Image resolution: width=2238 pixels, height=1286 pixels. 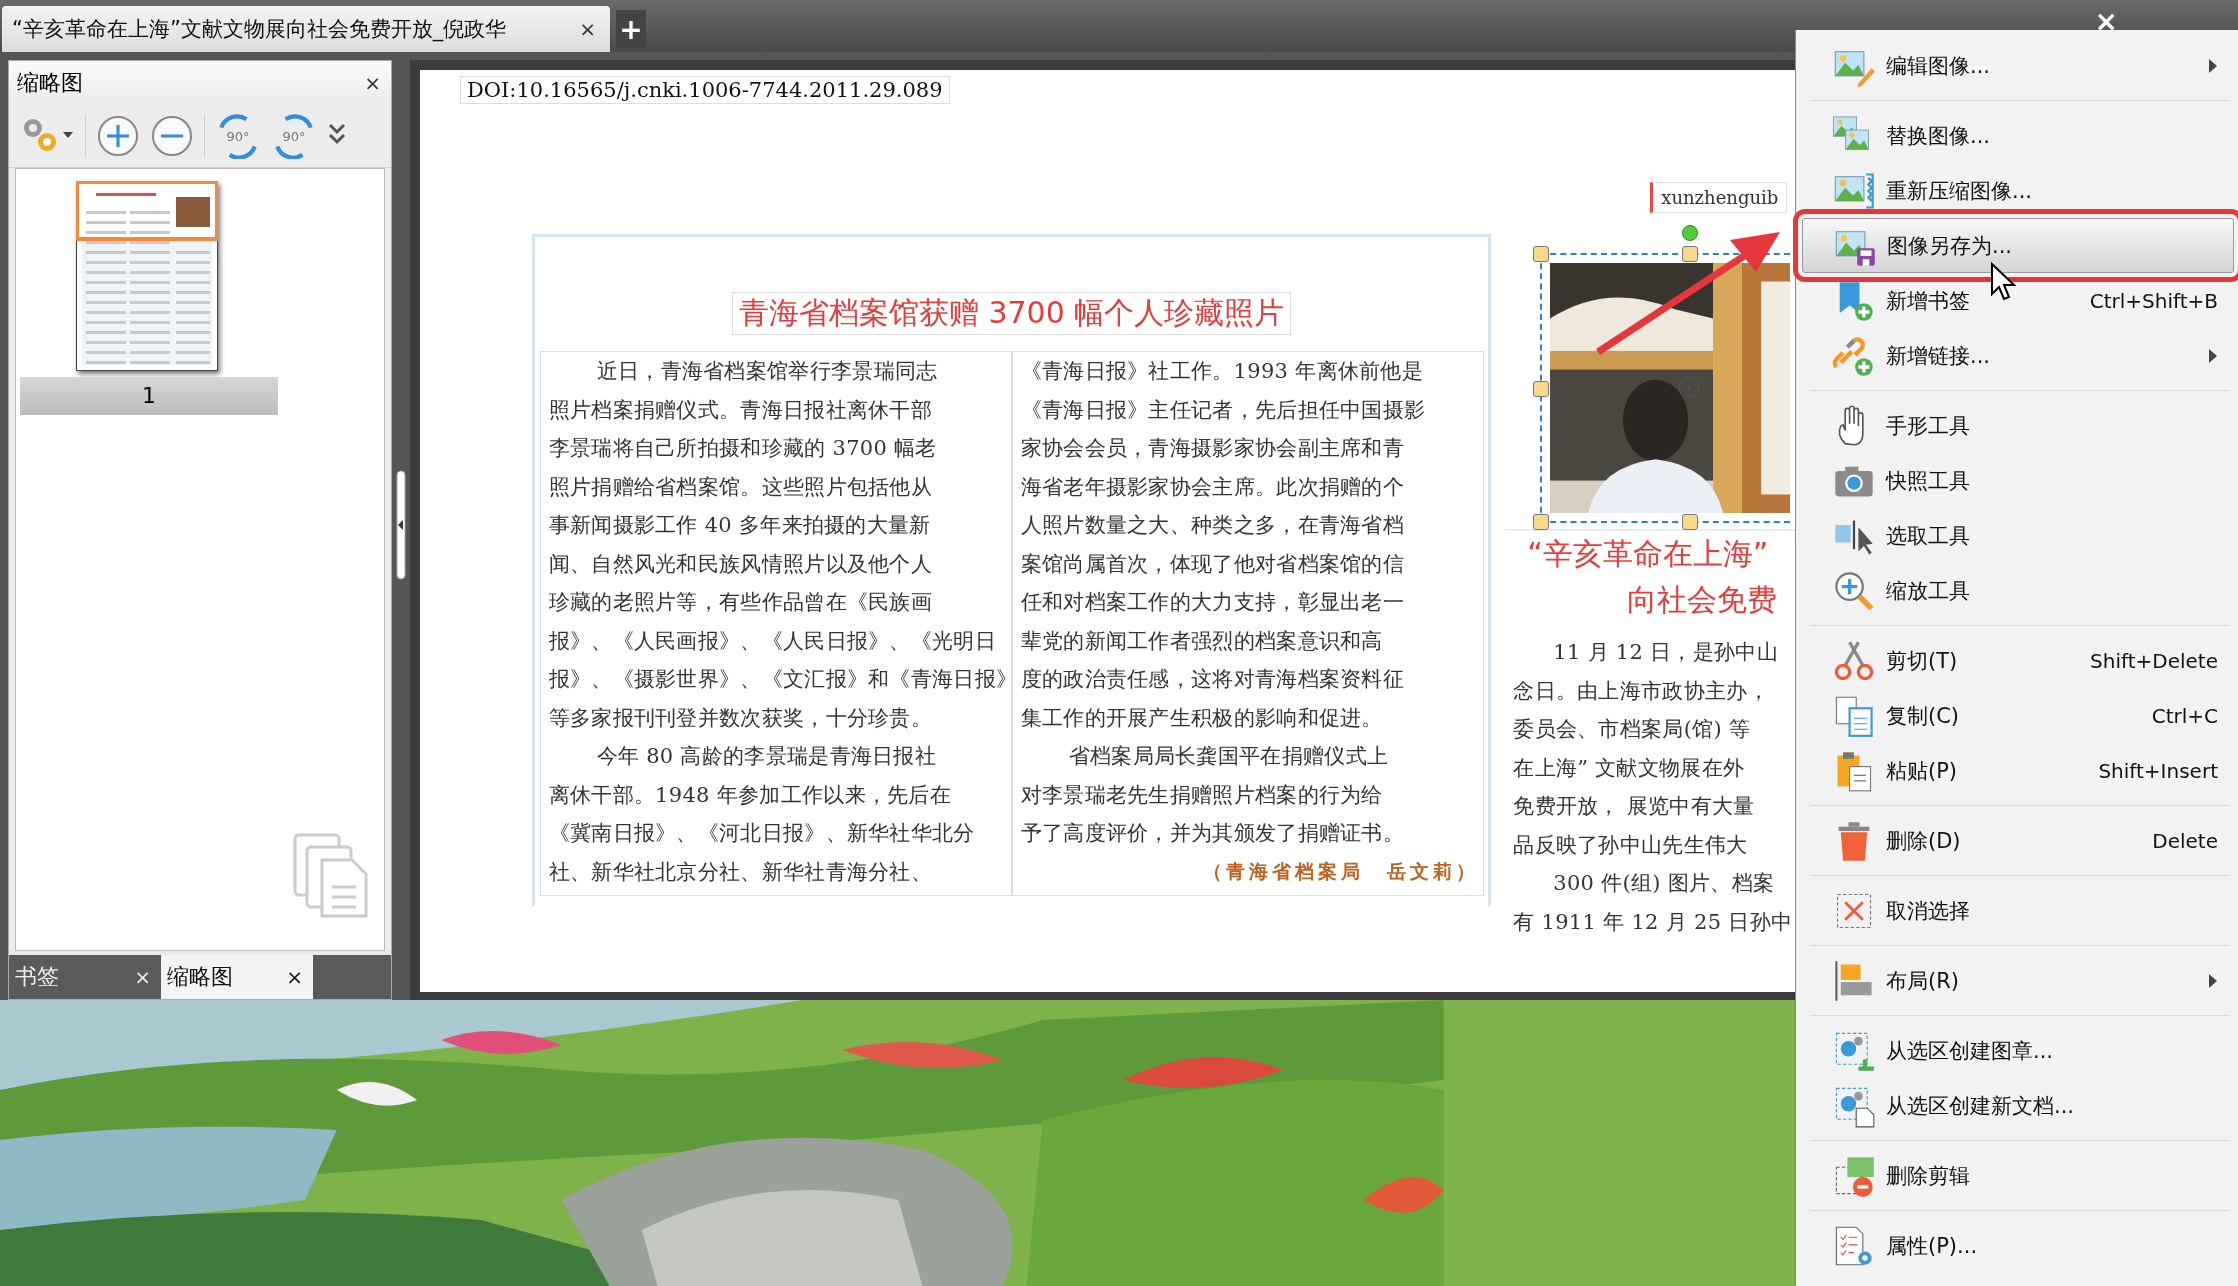 I want to click on document-tab: “辛亥革命在上海”文献文物展向社会免费开放_倪政华 ×, so click(x=306, y=29).